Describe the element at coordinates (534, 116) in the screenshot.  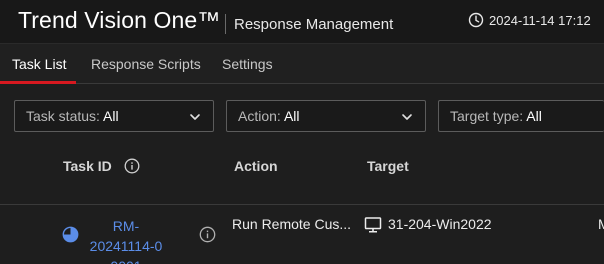
I see `target-type-filter-value: All` at that location.